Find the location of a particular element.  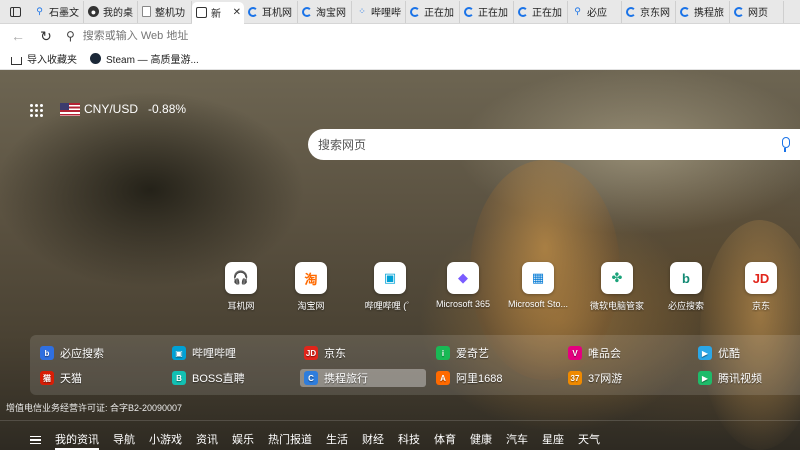

microphone-icon is located at coordinates (785, 144).